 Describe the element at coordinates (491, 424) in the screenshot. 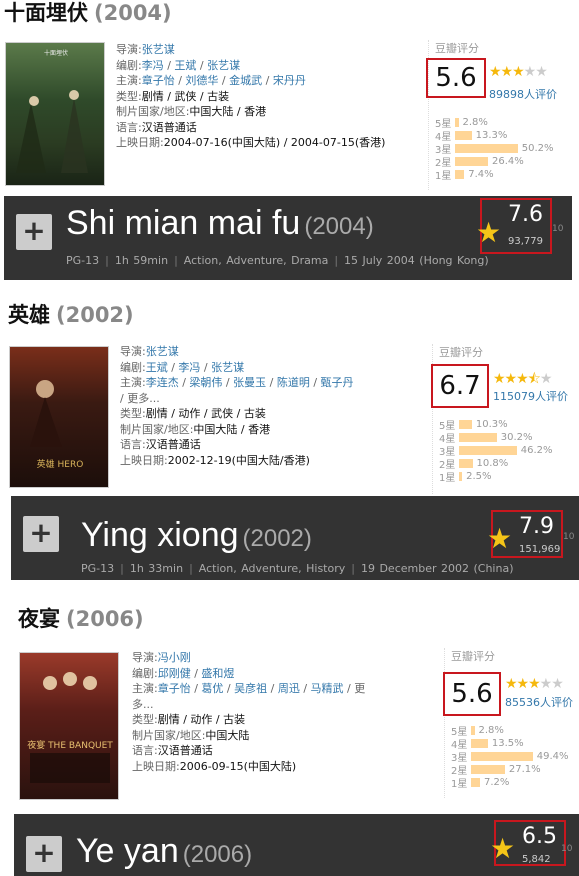

I see `histogram-percent: 10.3%` at that location.